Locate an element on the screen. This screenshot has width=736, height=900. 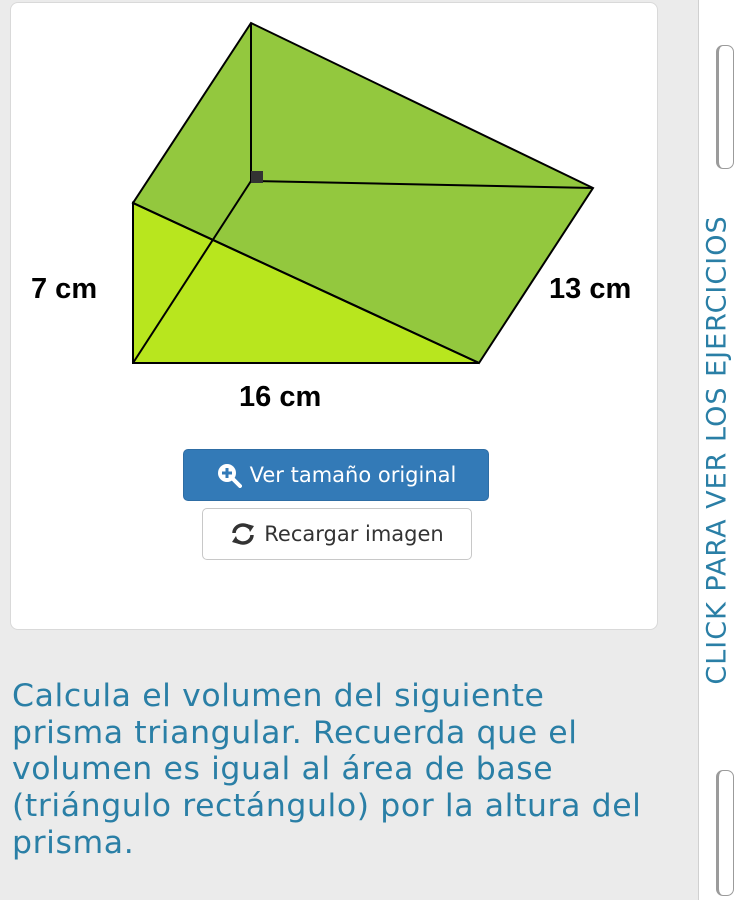
view-original-button: Ver tamaño original is located at coordinates (336, 475).